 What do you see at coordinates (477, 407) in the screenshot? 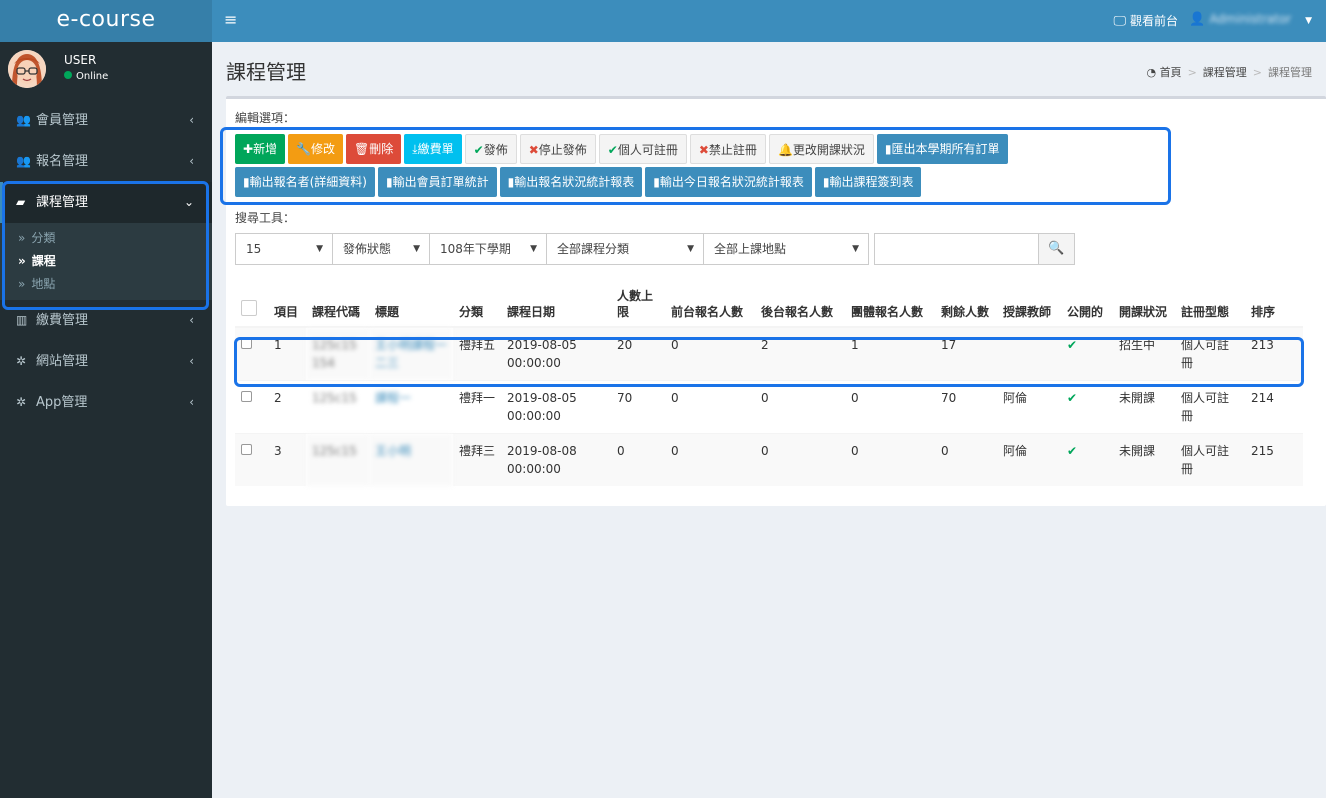
I see `cell-category: 禮拜一` at bounding box center [477, 407].